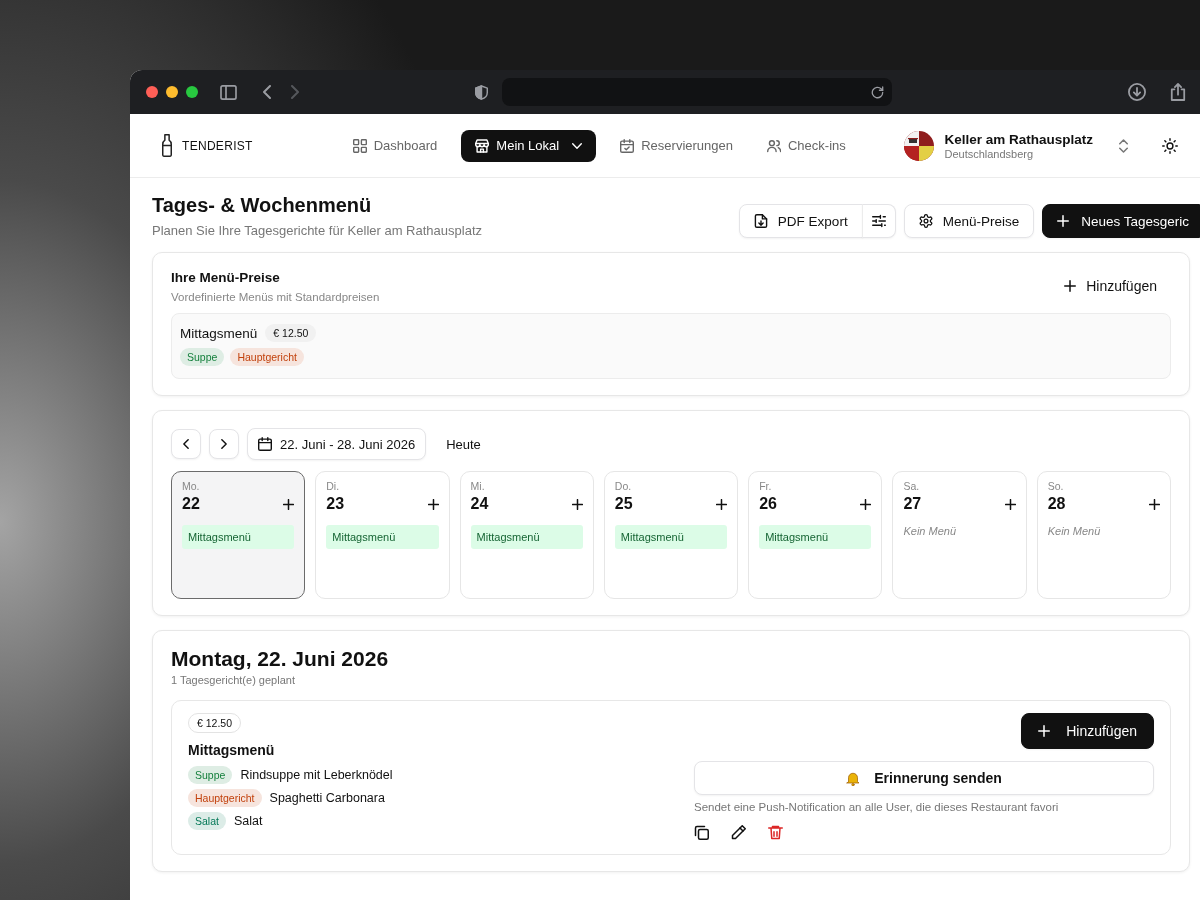 The height and width of the screenshot is (900, 1200). I want to click on pencil-icon, so click(738, 832).